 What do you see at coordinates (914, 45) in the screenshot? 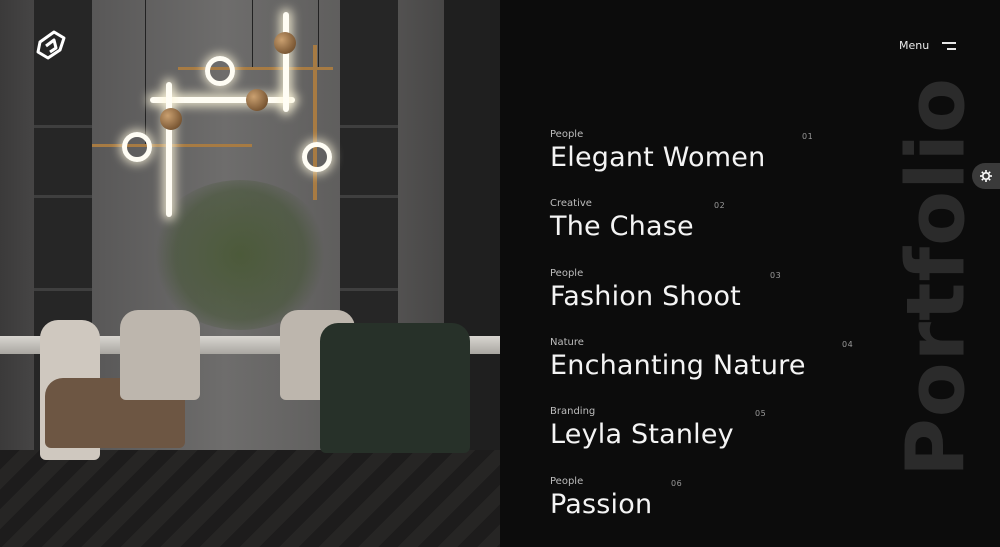
I see `menu-button: Menu` at bounding box center [914, 45].